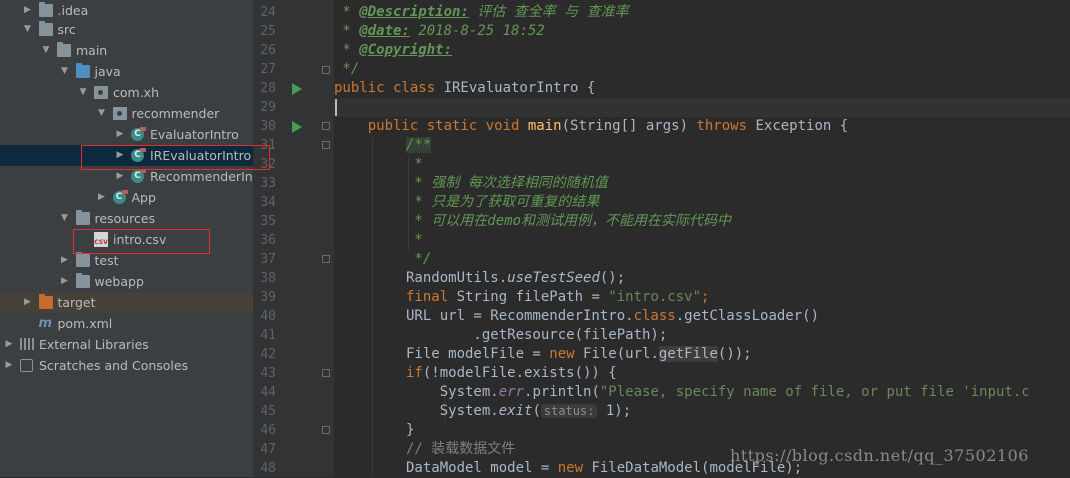 The width and height of the screenshot is (1070, 478). Describe the element at coordinates (481, 12) in the screenshot. I see `code-line-24: * @Description: 评估 查全率 与 查准率` at that location.